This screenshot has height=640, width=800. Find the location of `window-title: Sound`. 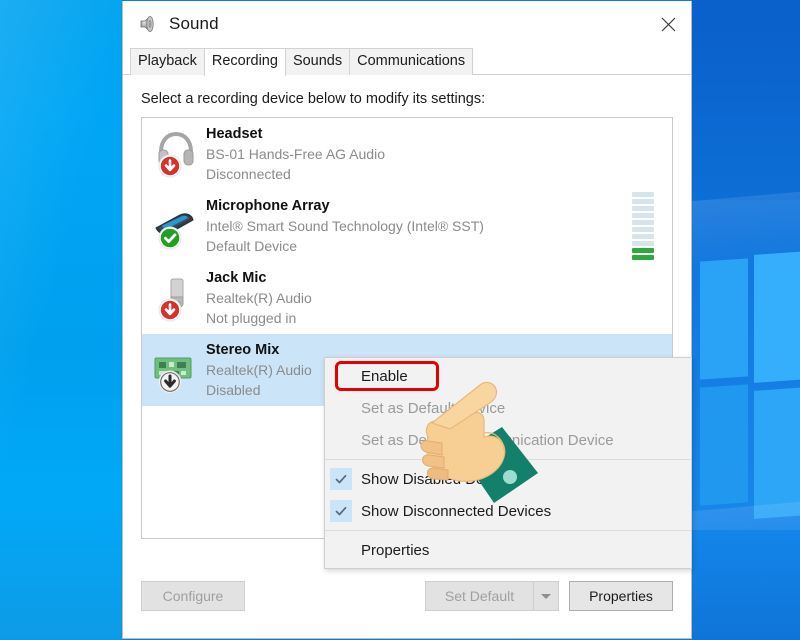

window-title: Sound is located at coordinates (194, 23).